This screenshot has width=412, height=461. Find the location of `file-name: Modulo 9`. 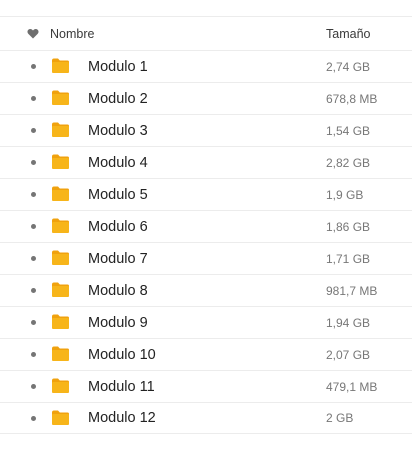

file-name: Modulo 9 is located at coordinates (118, 323).